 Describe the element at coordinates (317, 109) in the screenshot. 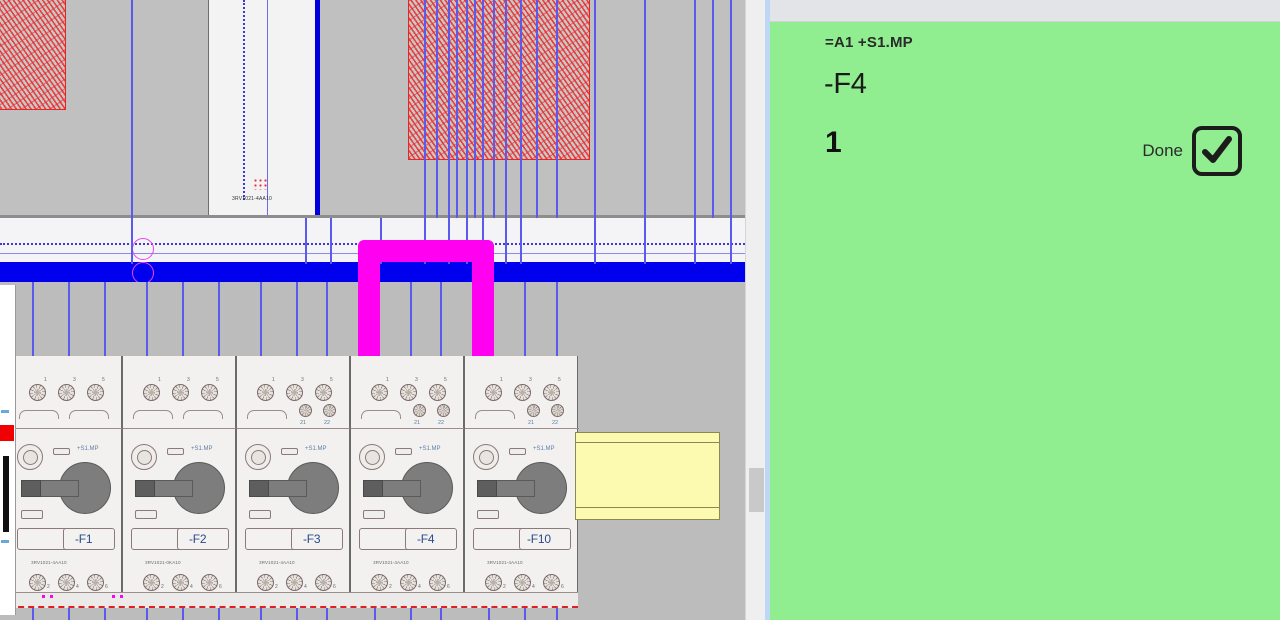

I see `duct-edge-highlight` at that location.